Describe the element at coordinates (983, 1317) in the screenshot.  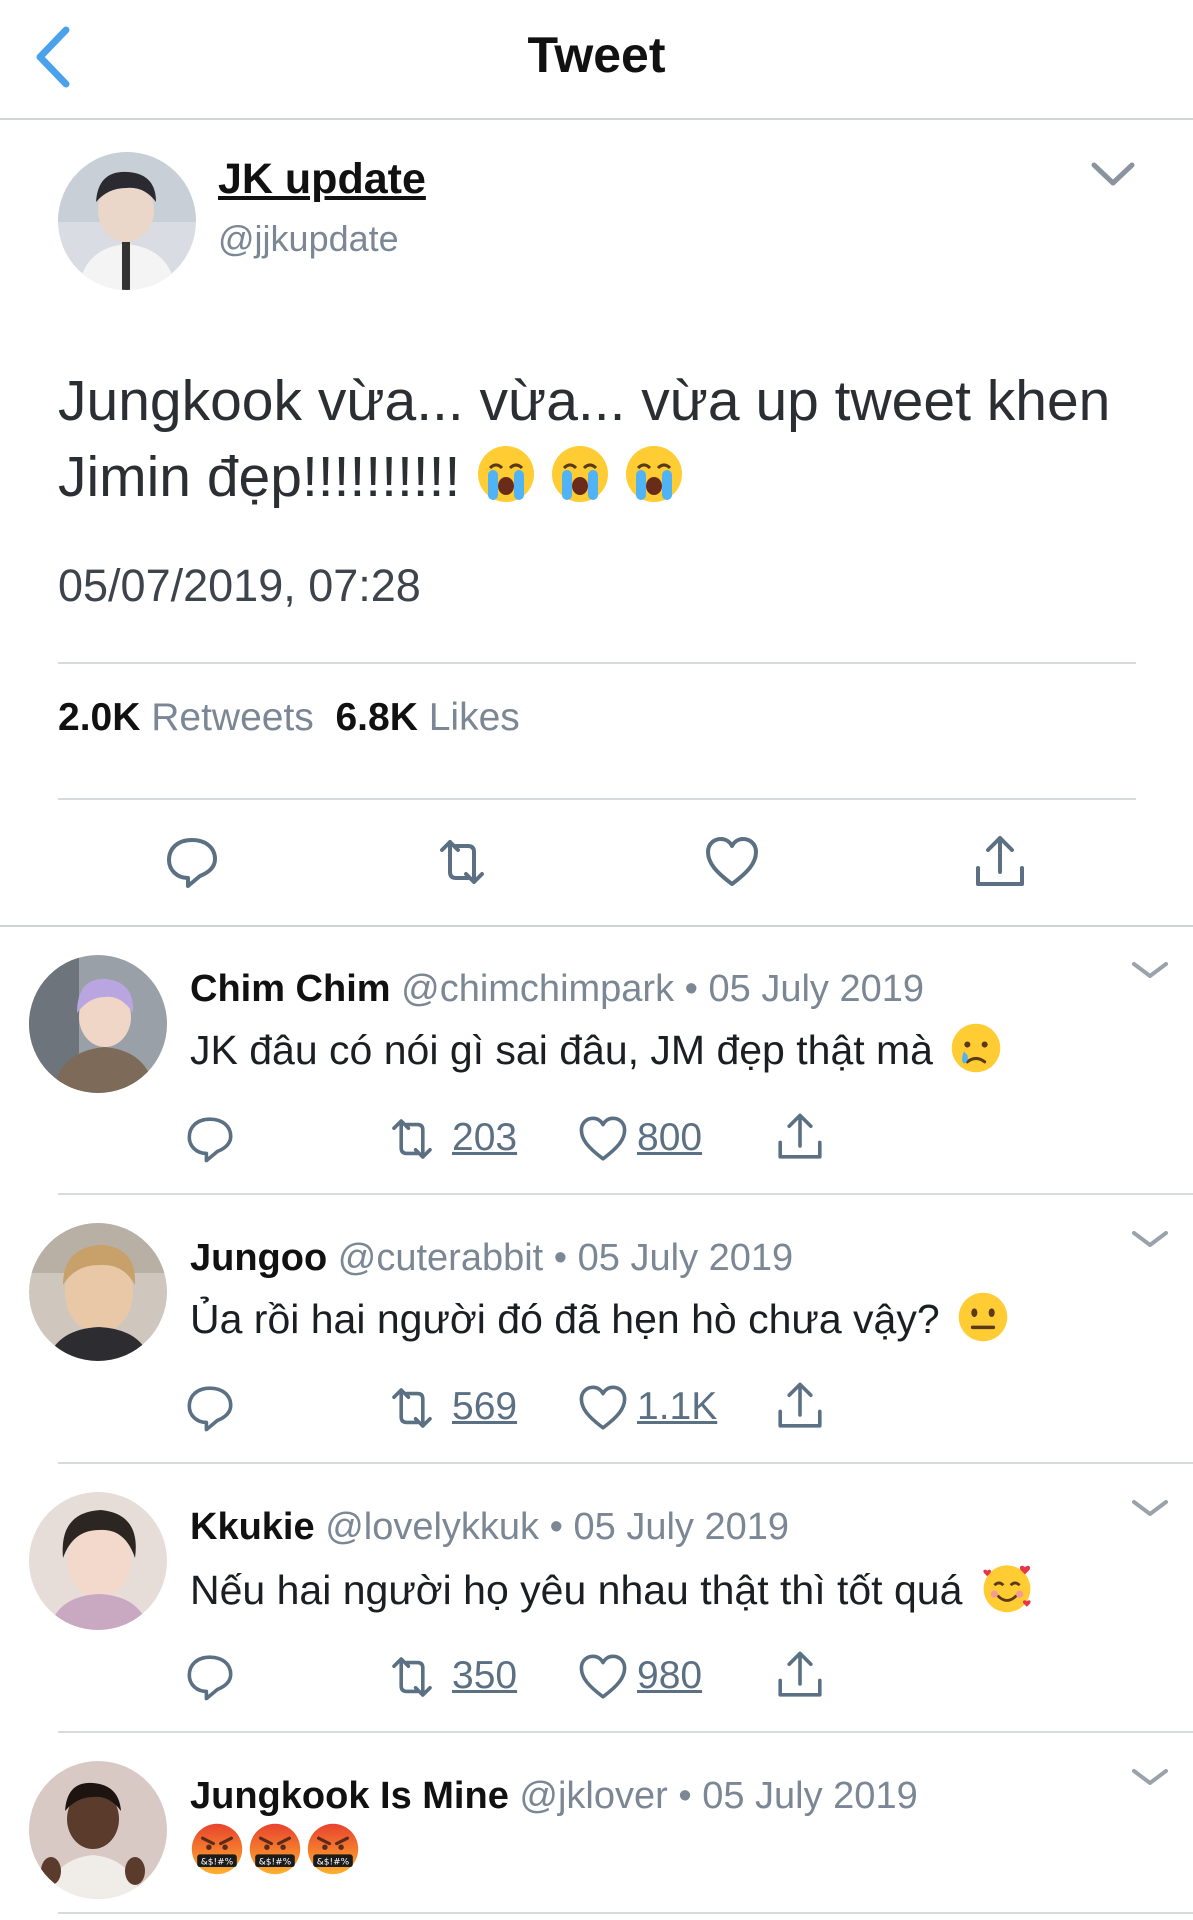
I see `neutral-face-icon` at that location.